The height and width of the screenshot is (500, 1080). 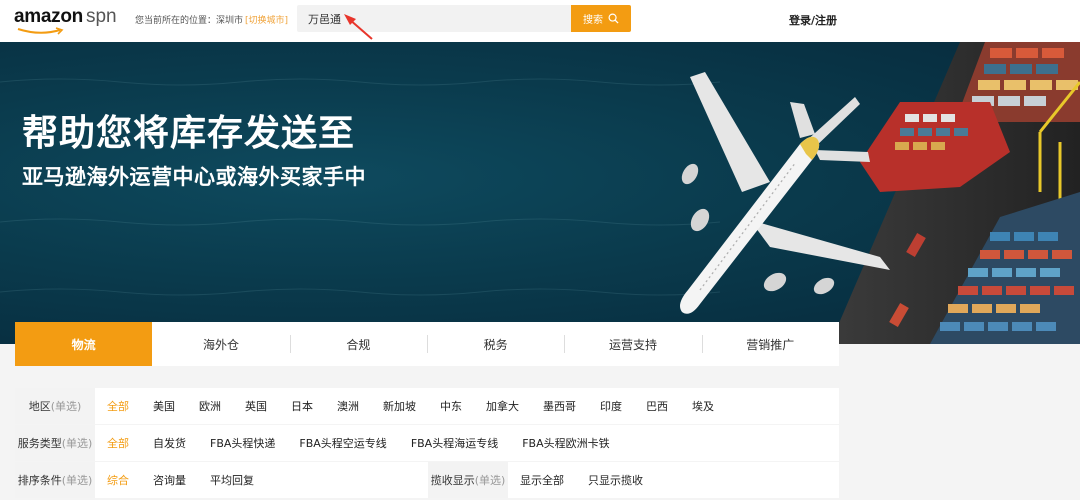 I want to click on collect-option-collect-only: 只显示揽收, so click(x=615, y=480).